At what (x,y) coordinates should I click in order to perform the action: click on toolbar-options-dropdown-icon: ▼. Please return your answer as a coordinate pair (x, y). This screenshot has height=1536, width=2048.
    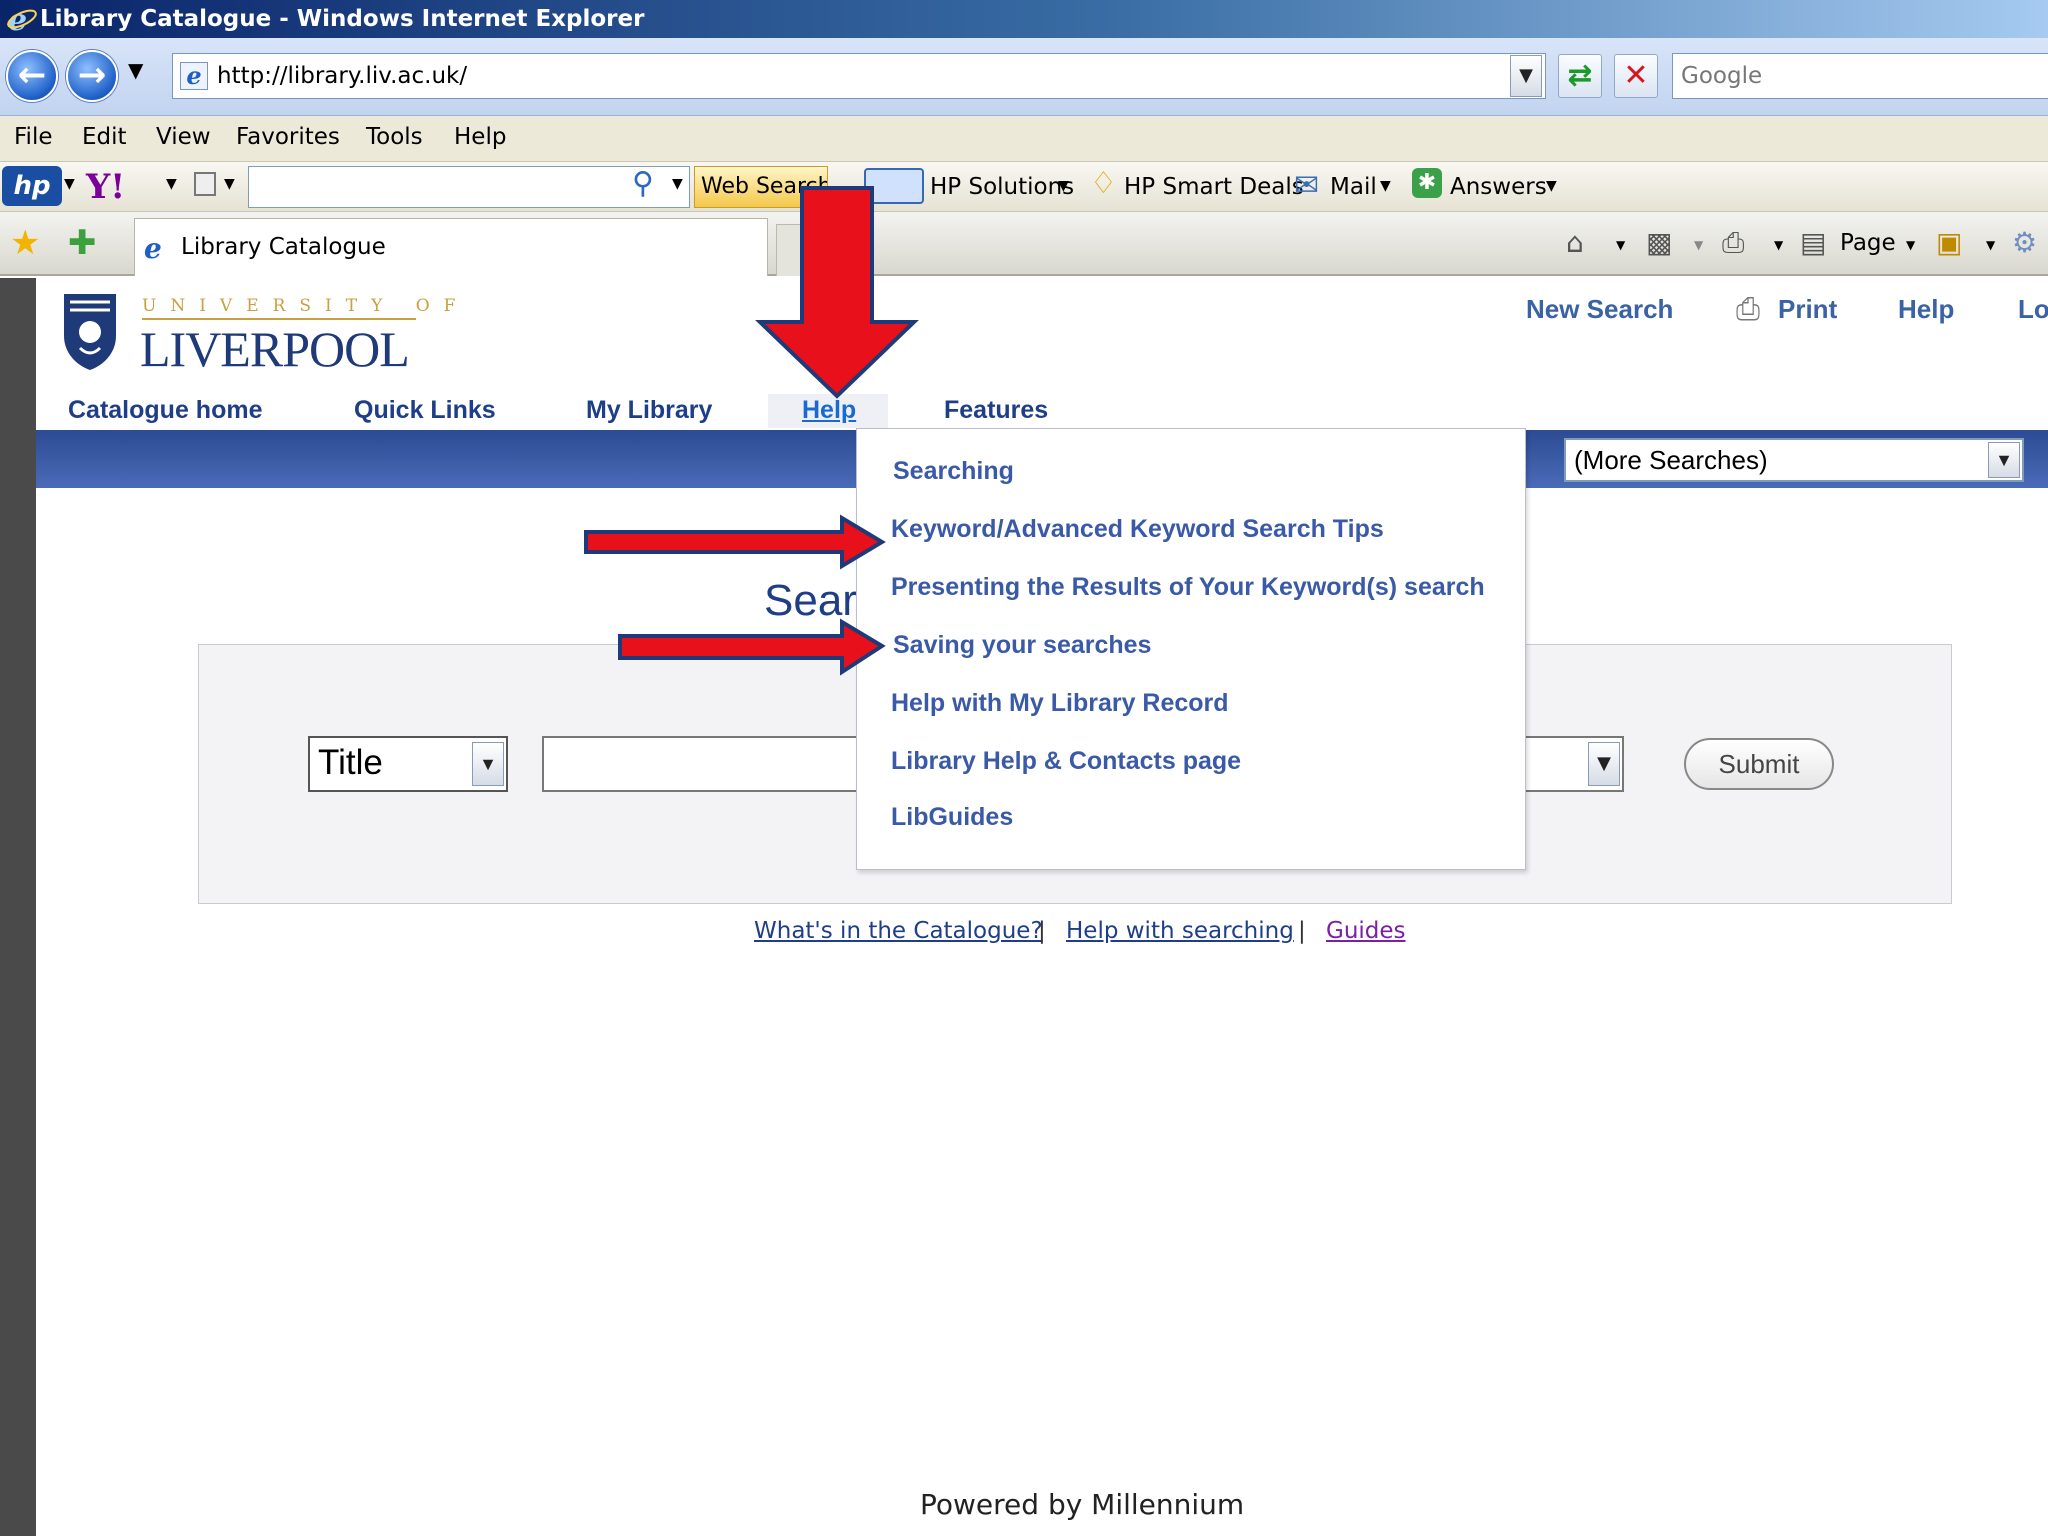
    Looking at the image, I should click on (229, 184).